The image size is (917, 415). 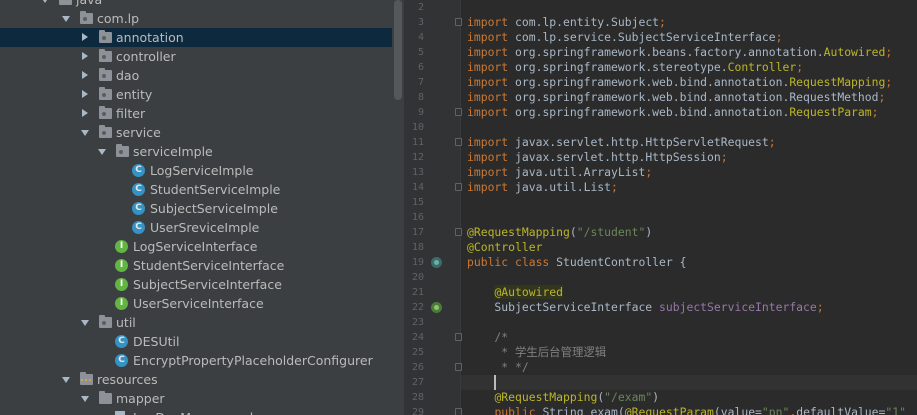 What do you see at coordinates (497, 367) in the screenshot?
I see `code-line: * */` at bounding box center [497, 367].